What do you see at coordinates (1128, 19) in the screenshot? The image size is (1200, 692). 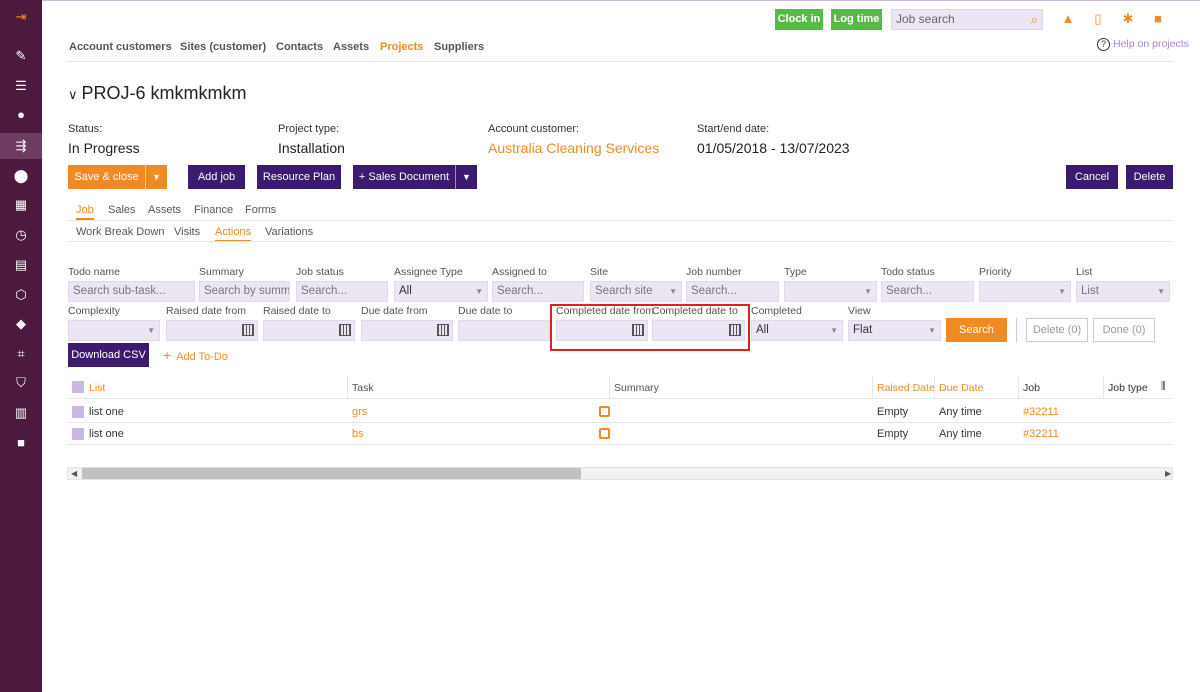 I see `gear-icon: ✱` at bounding box center [1128, 19].